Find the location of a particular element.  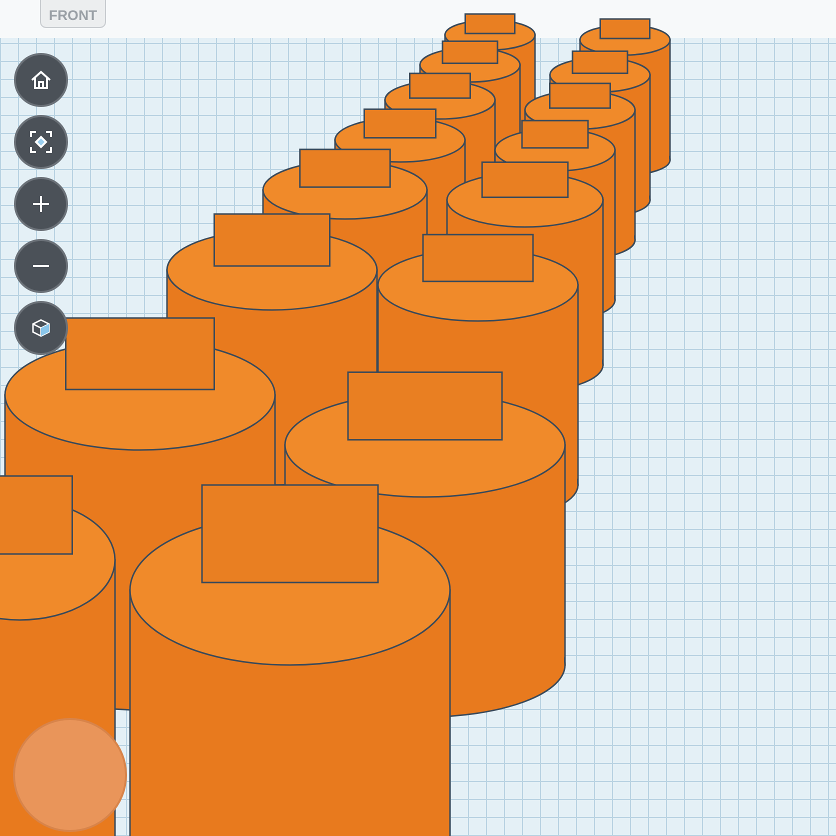

projection-button is located at coordinates (41, 328).